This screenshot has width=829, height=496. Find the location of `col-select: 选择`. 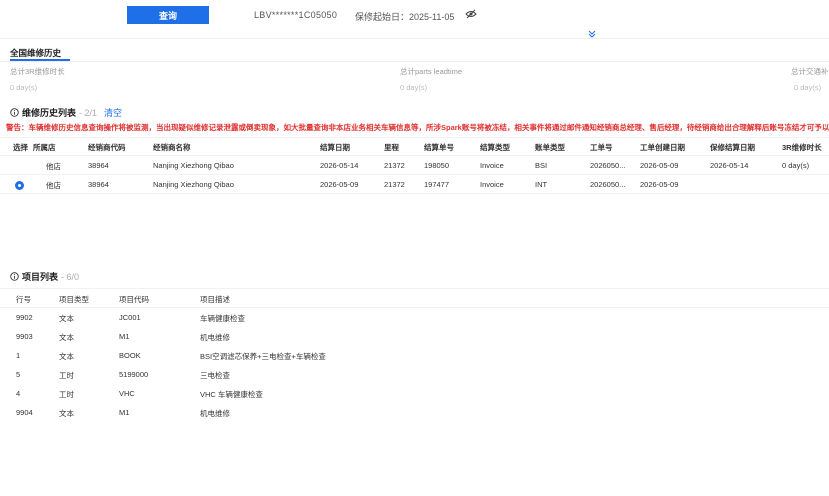

col-select: 选择 is located at coordinates (20, 147).